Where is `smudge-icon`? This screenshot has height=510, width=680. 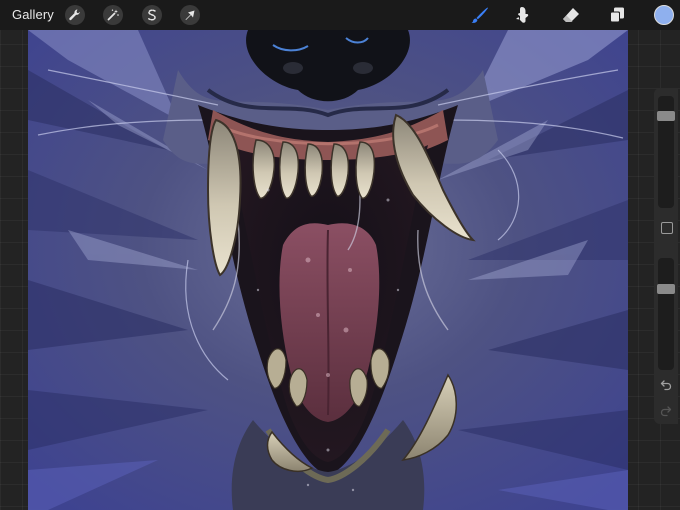
smudge-icon is located at coordinates (523, 15).